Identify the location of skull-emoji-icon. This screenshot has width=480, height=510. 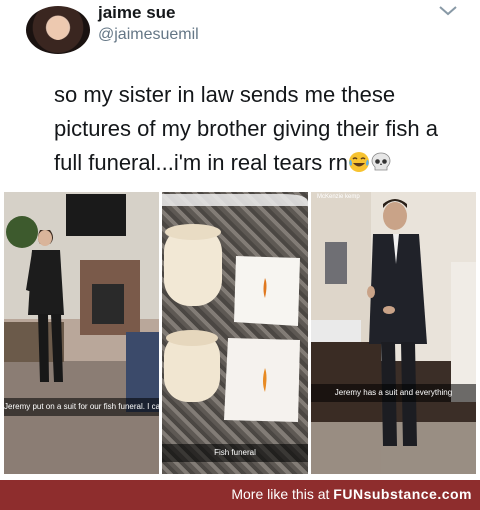
(381, 161).